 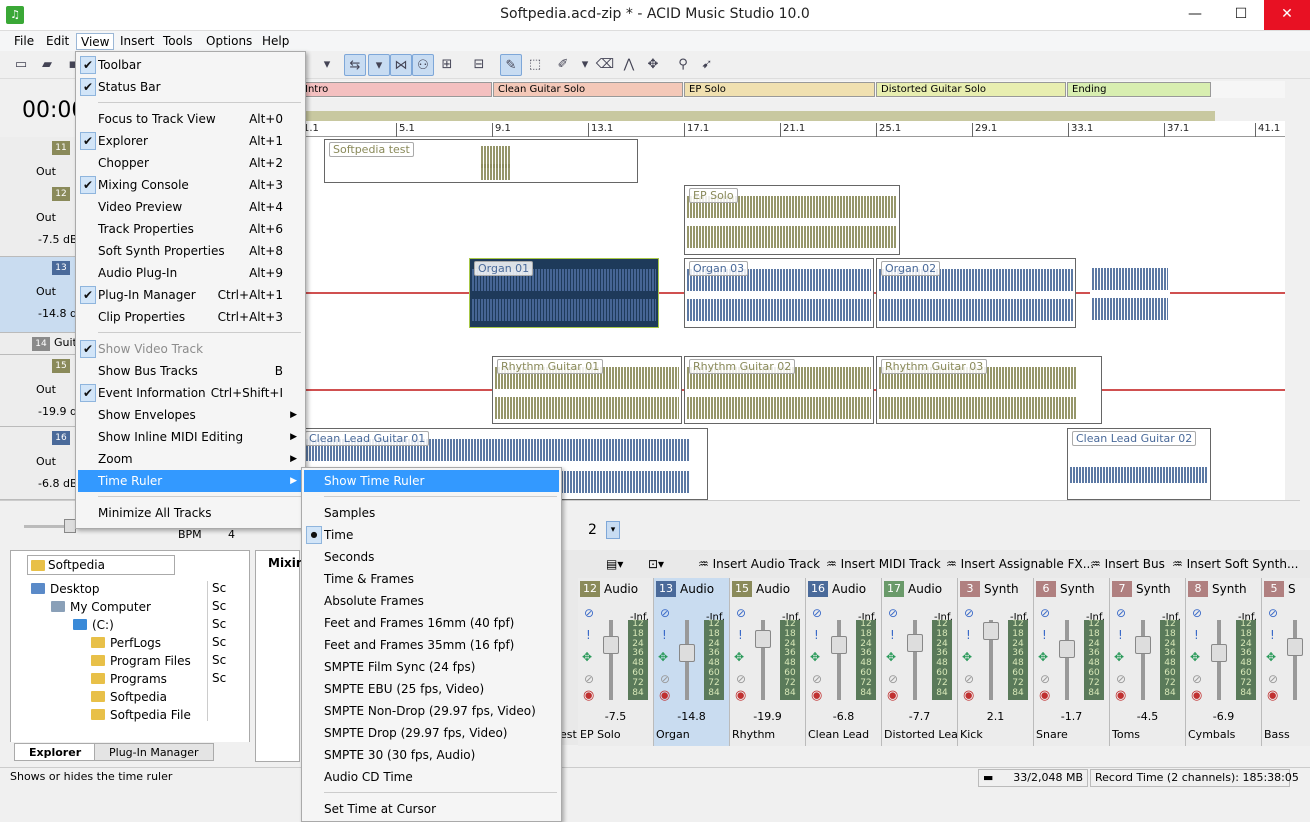 What do you see at coordinates (629, 65) in the screenshot?
I see `envelope-tool-icon: ⋀` at bounding box center [629, 65].